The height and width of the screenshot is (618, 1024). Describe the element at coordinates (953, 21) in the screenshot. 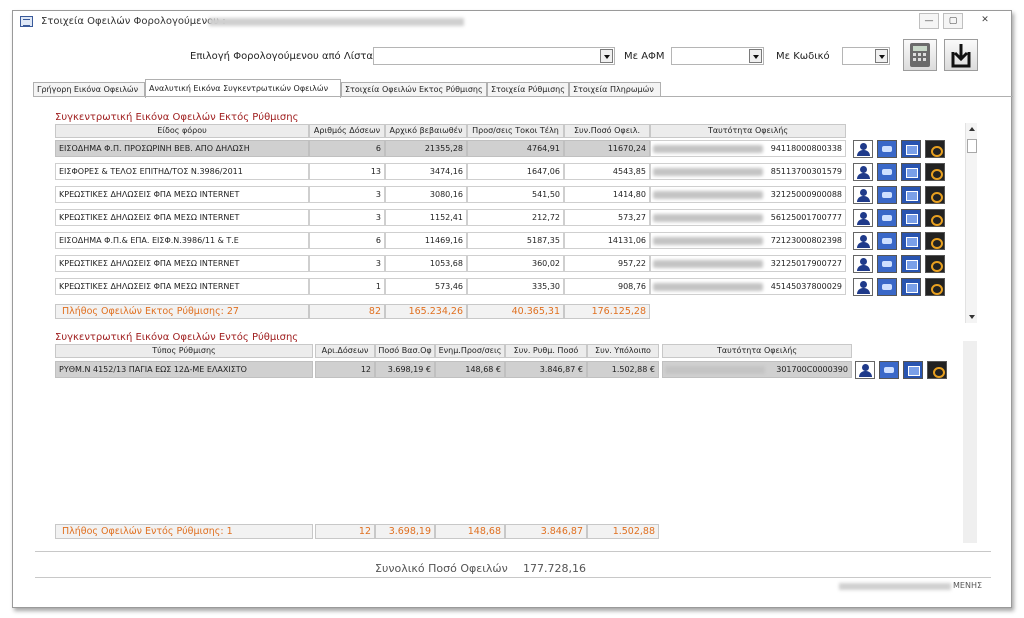

I see `restore-button: ▢` at that location.